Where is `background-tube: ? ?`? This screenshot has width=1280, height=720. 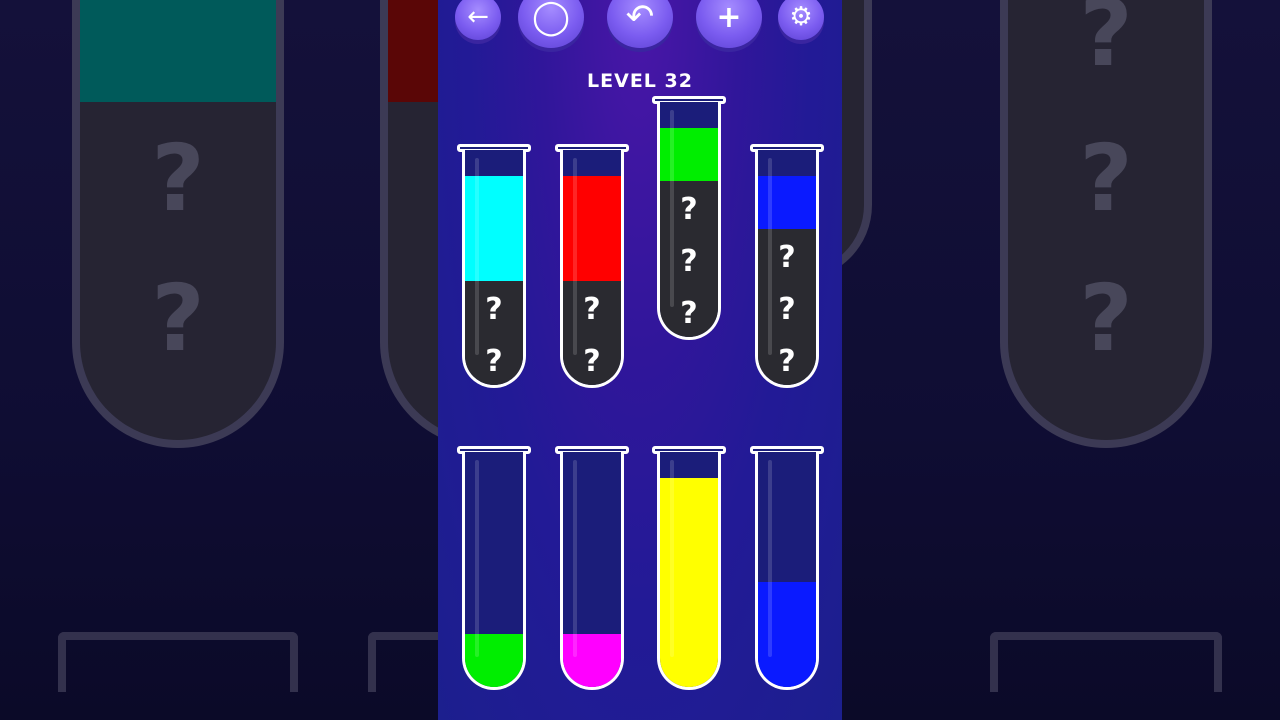 background-tube: ? ? is located at coordinates (178, 224).